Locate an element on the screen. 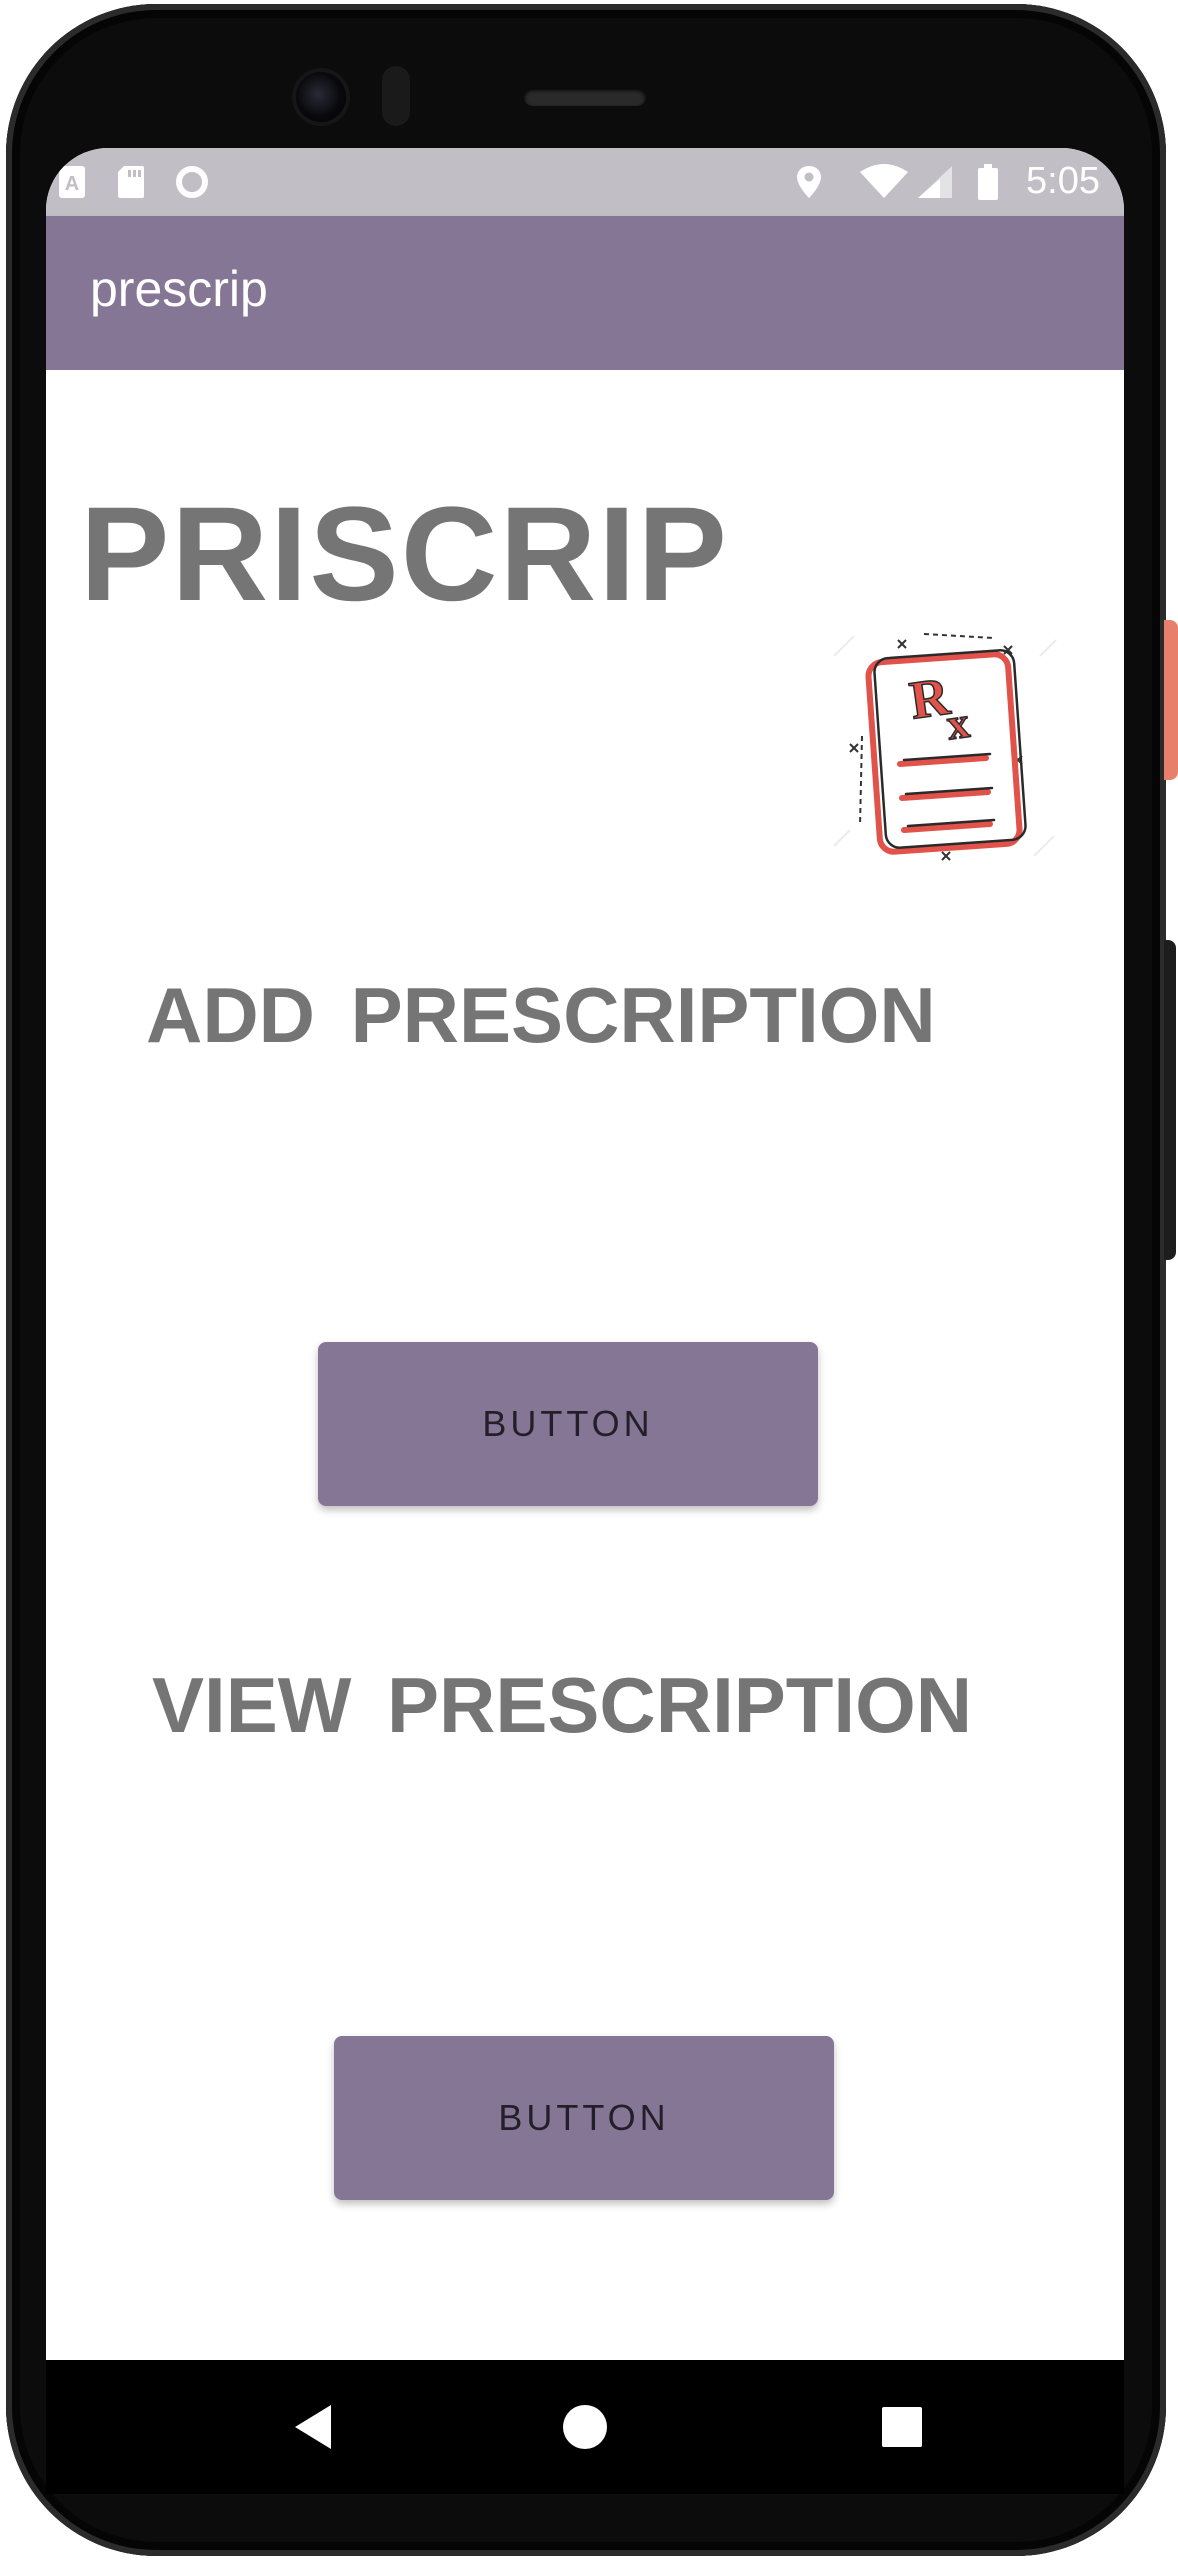 The height and width of the screenshot is (2564, 1178). notification-a-icon: A is located at coordinates (72, 182).